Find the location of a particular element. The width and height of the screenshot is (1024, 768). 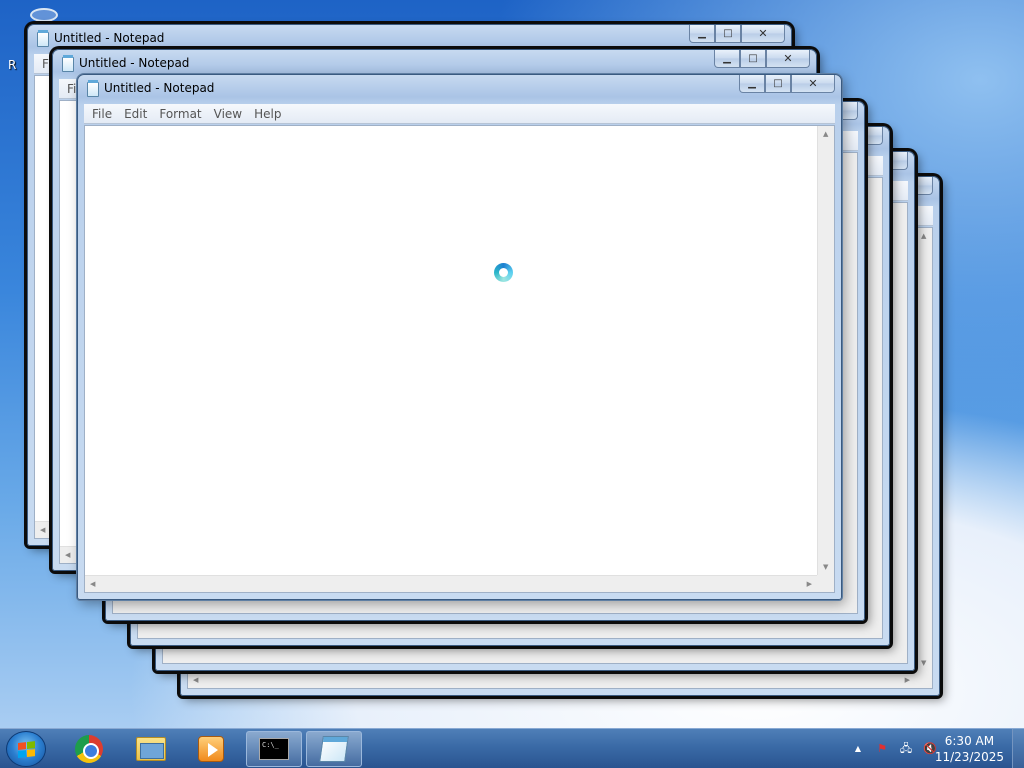

system-tray: ▲ ⚑ 🖧 🔇 6:30 AM 11/23/2025 is located at coordinates (929, 748).